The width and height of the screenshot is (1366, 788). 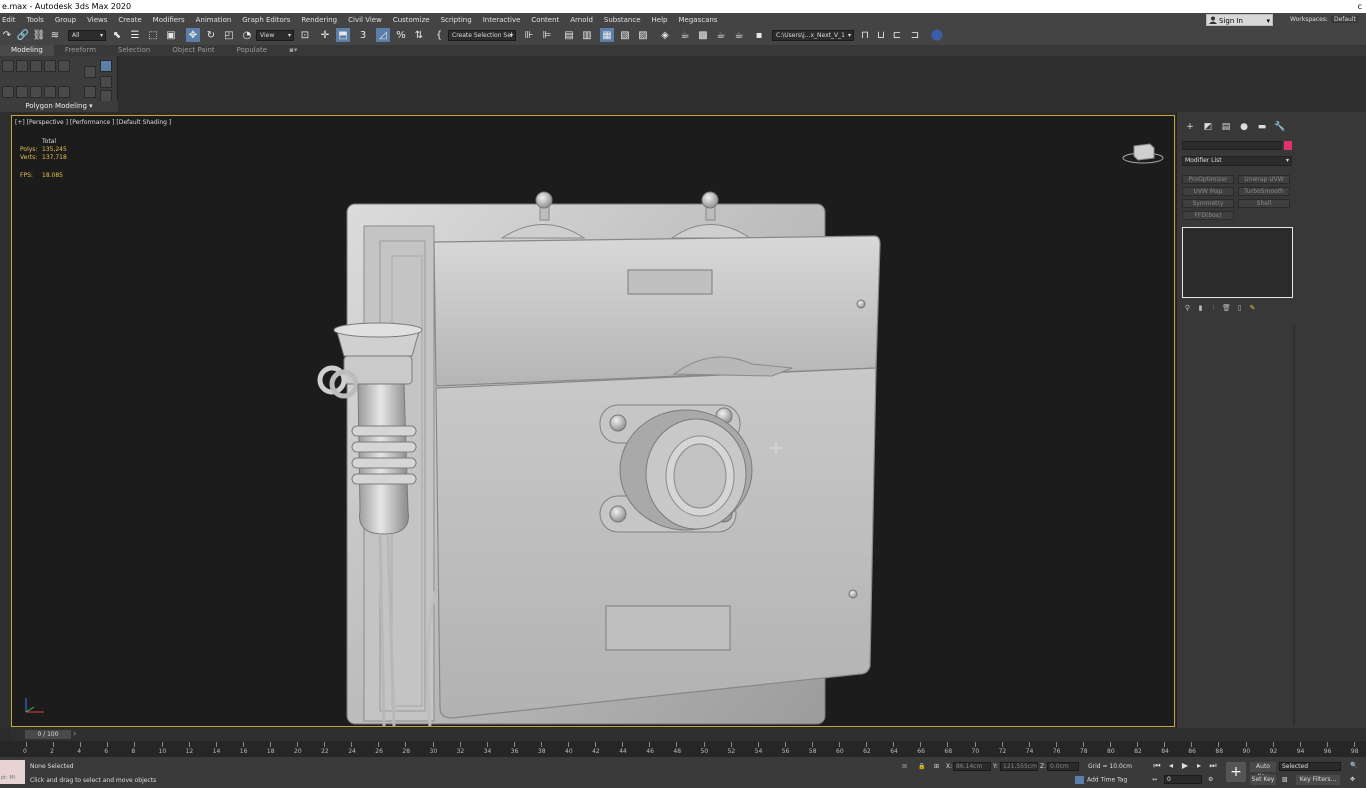 I want to click on pin-stack-button, so click(x=106, y=66).